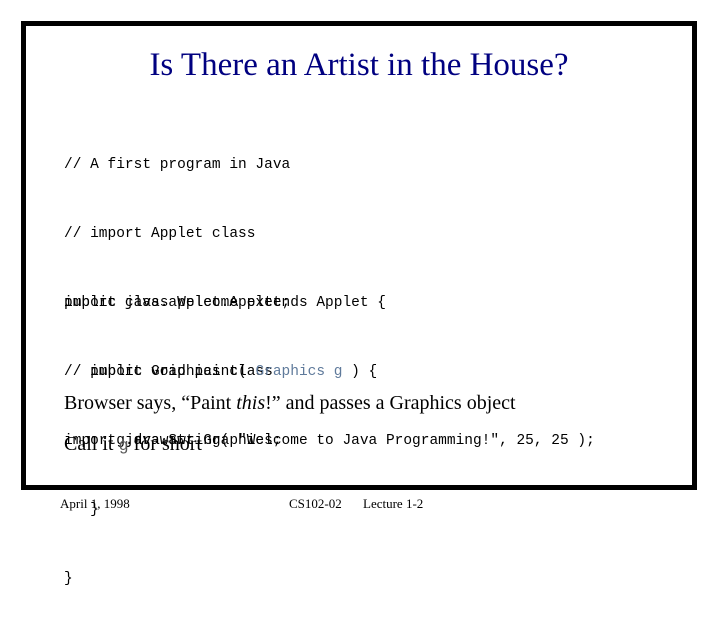  What do you see at coordinates (315, 503) in the screenshot?
I see `footer-course-code: CS102-02` at bounding box center [315, 503].